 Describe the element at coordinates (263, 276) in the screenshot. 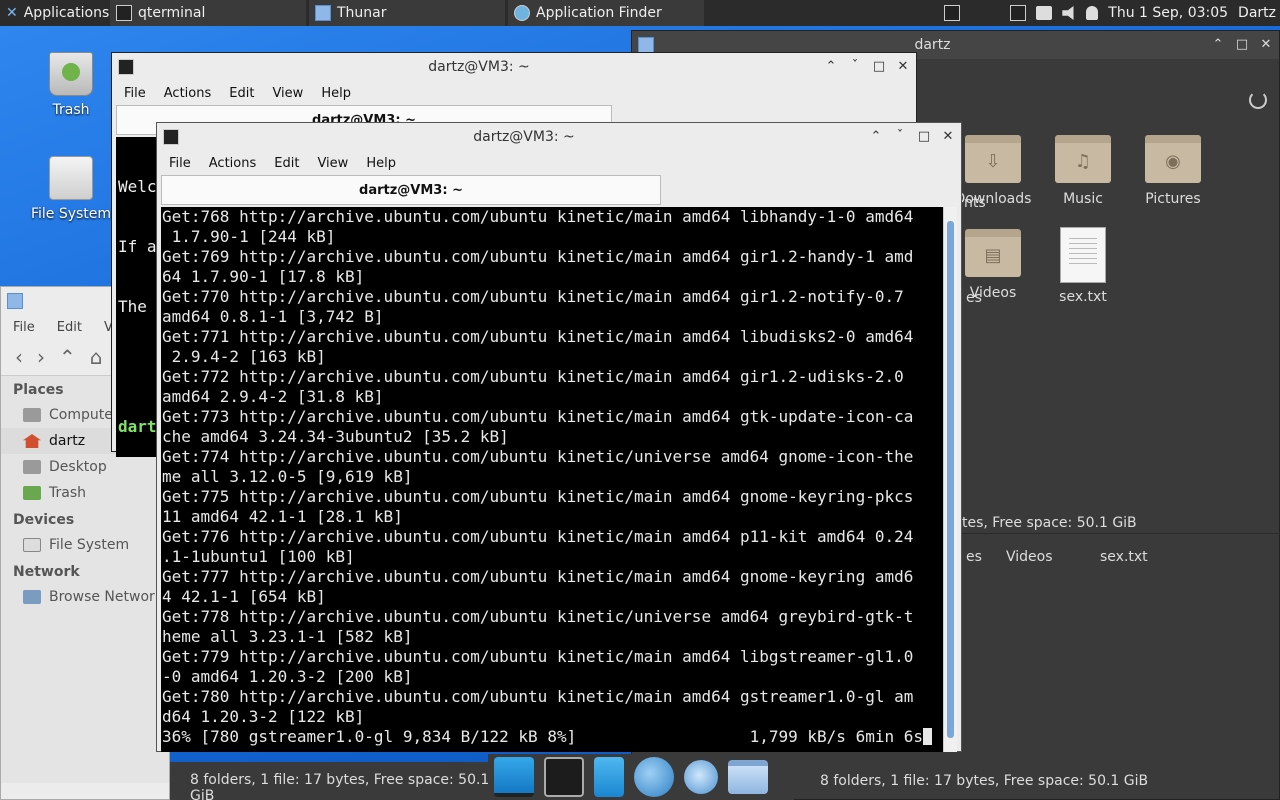

I see `terminal-line: 64 1.7.90-1 [17.8 kB]` at that location.